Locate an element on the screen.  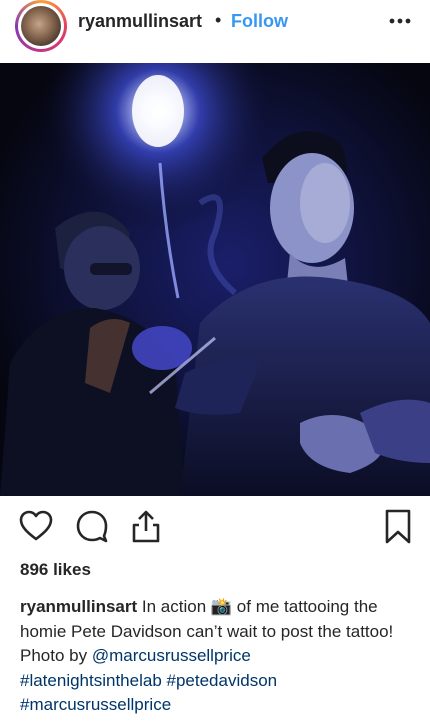
share-button is located at coordinates (146, 526).